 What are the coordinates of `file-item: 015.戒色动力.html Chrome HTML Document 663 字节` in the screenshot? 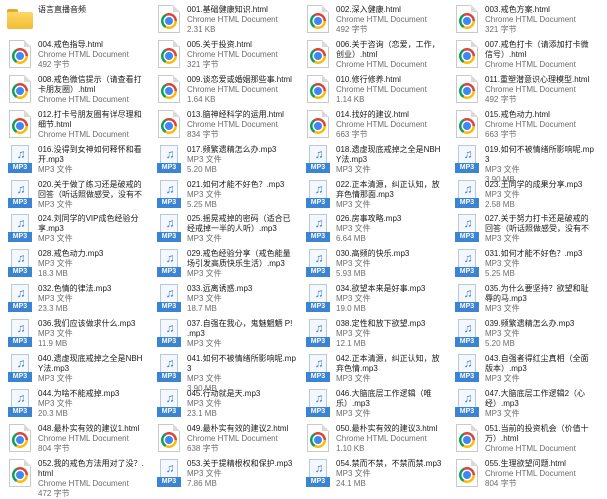 It's located at (522, 124).